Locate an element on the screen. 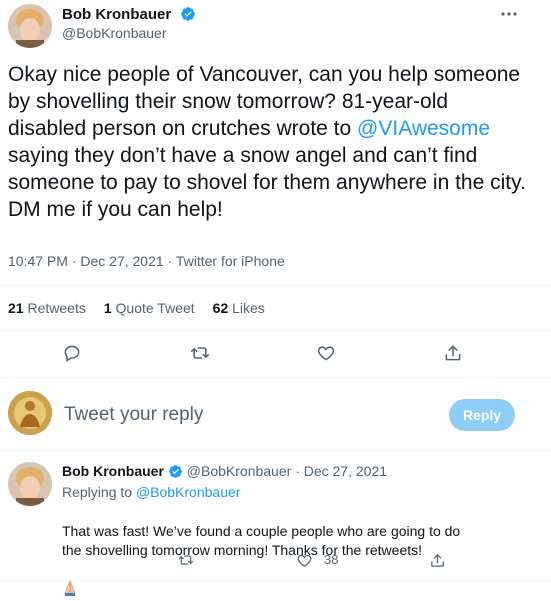  likes-stat: 62 Likes is located at coordinates (239, 308).